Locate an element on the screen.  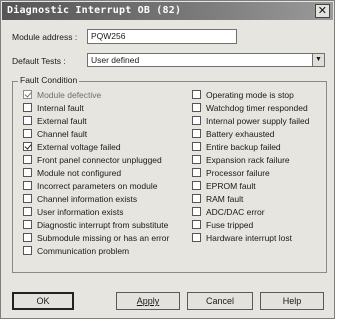
checkbox-label: Fuse tripped is located at coordinates (230, 225).